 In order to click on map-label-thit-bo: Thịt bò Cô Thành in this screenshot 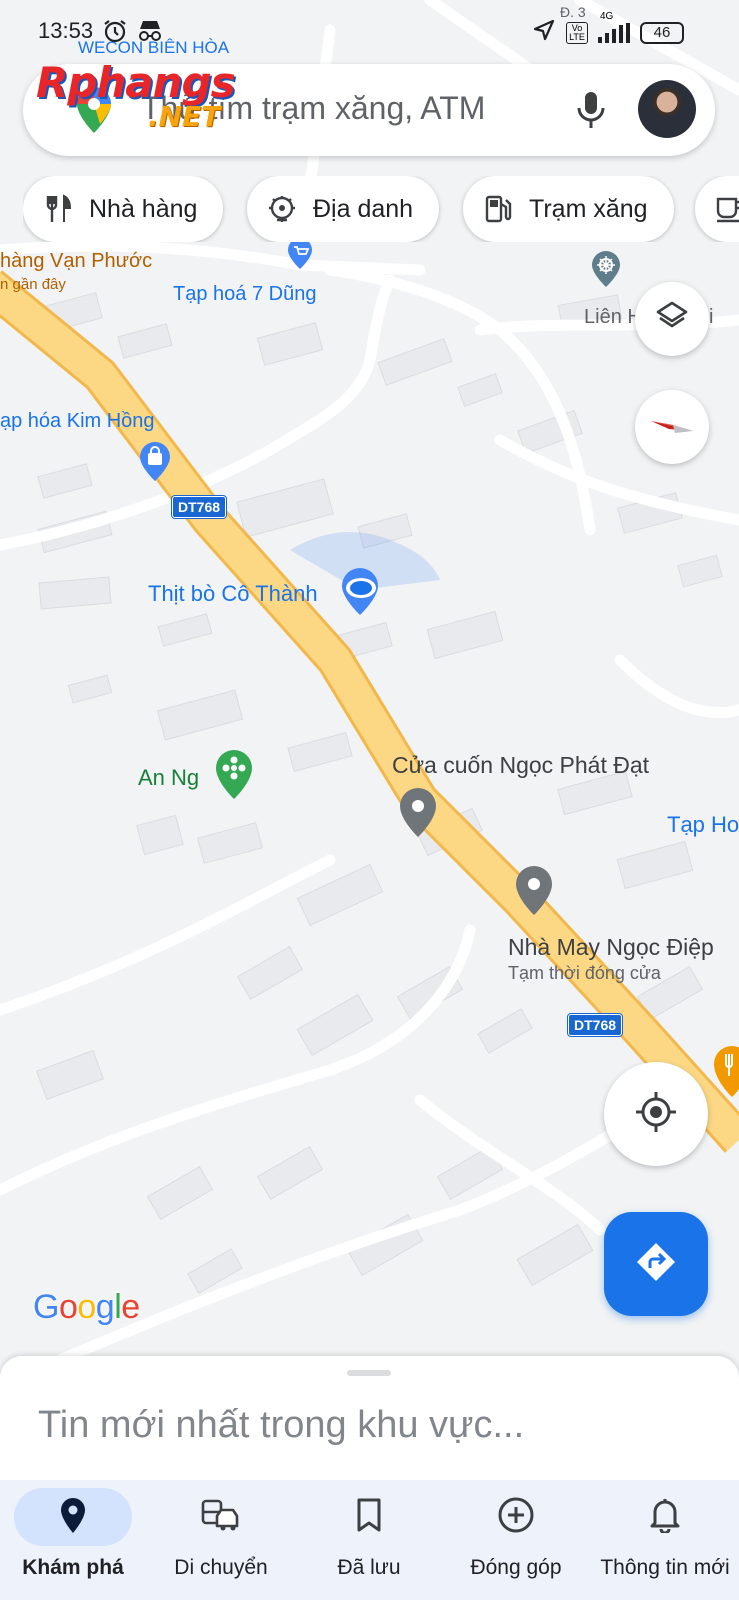, I will do `click(233, 594)`.